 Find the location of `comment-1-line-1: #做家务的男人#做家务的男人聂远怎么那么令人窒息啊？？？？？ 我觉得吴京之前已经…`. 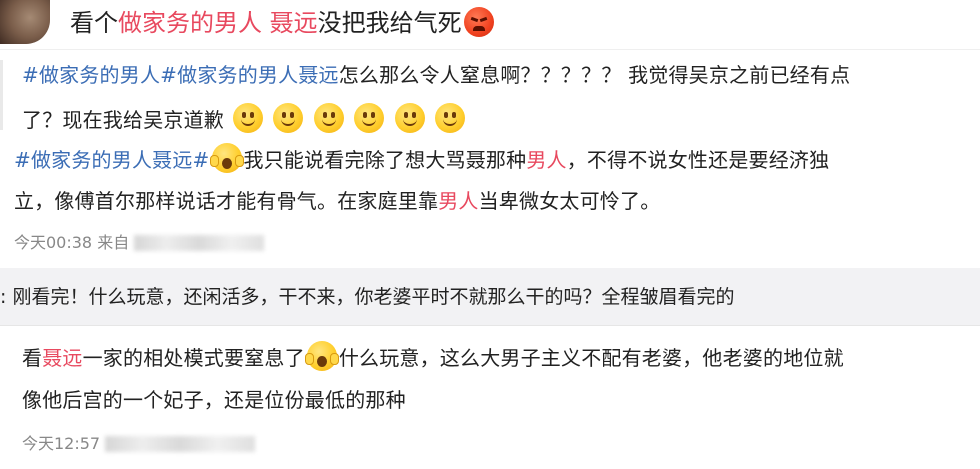

comment-1-line-1: #做家务的男人#做家务的男人聂远怎么那么令人窒息啊？？？？？ 我觉得吴京之前已经… is located at coordinates (436, 75).